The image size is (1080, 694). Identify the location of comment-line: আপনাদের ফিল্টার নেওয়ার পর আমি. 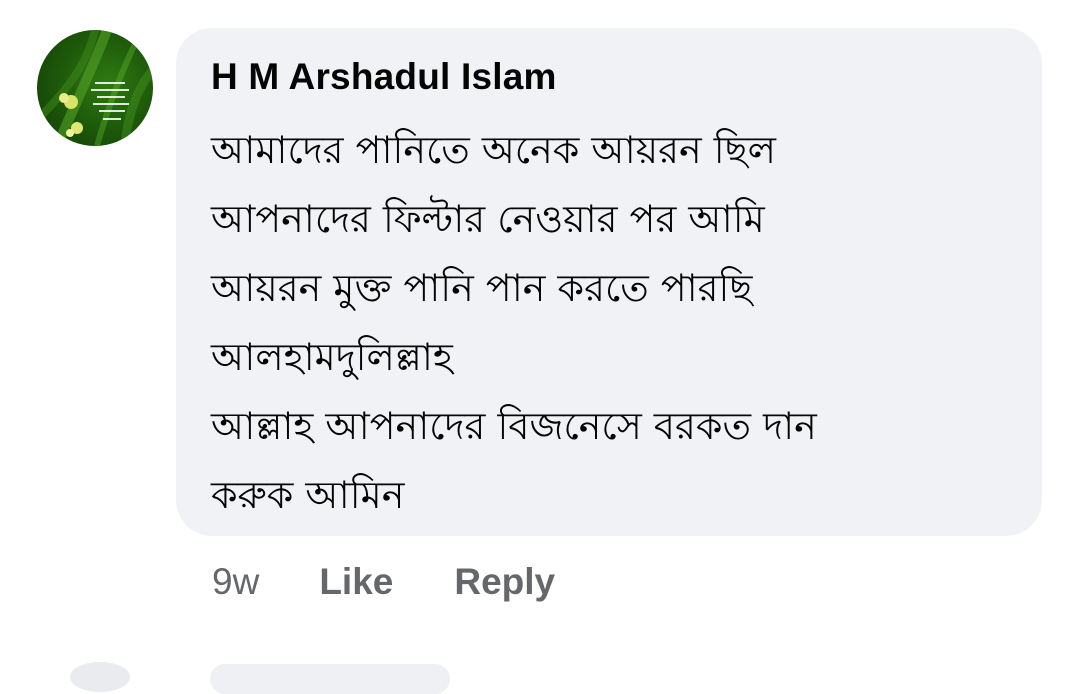
(488, 219).